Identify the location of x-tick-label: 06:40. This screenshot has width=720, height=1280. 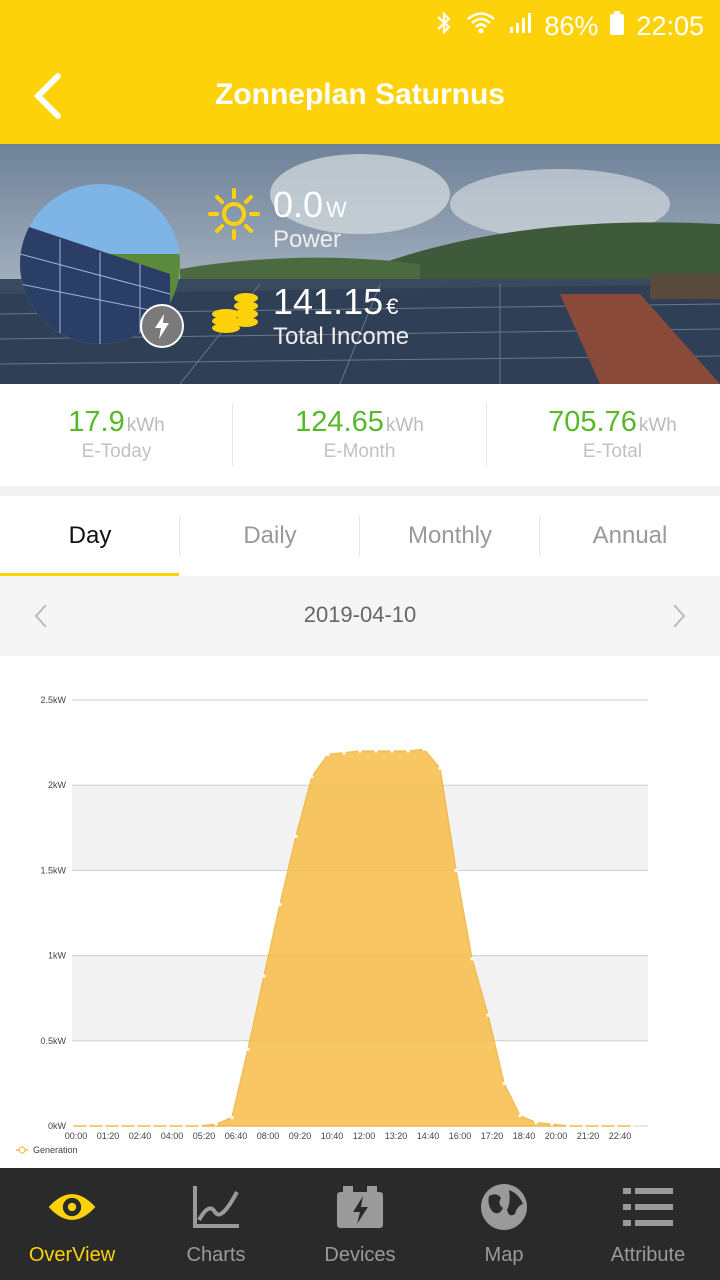
(236, 1136).